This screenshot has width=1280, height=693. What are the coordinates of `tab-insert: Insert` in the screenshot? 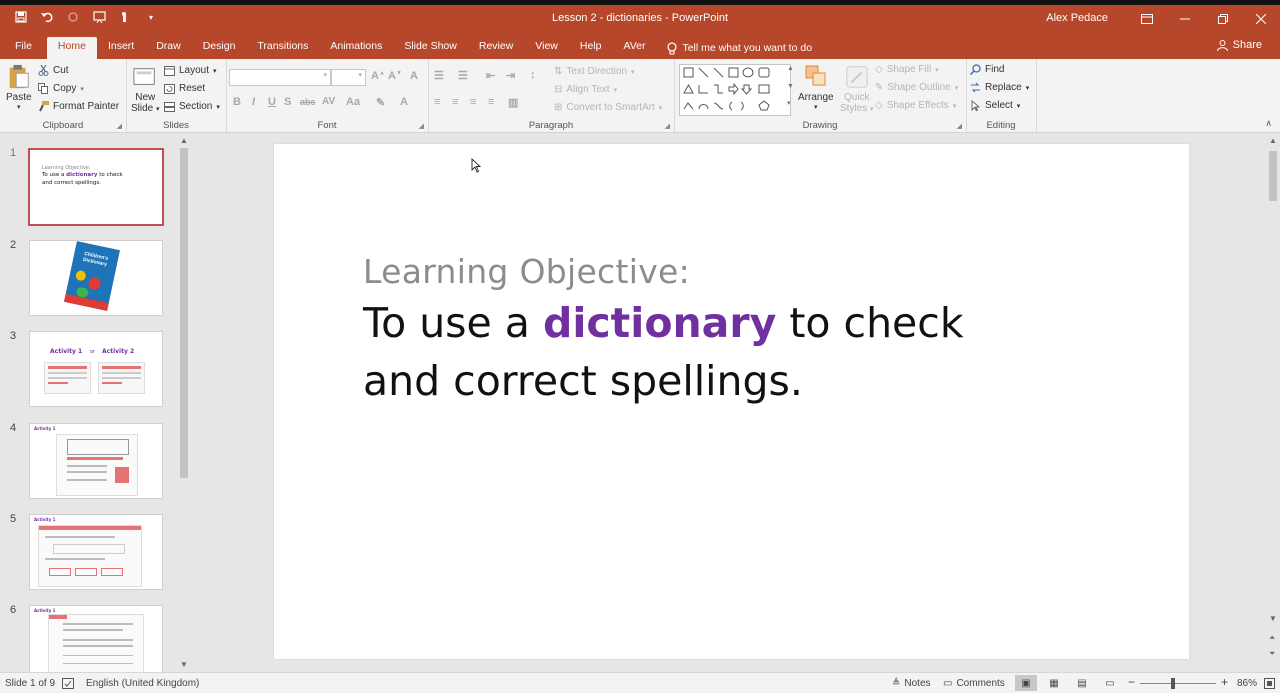 It's located at (121, 48).